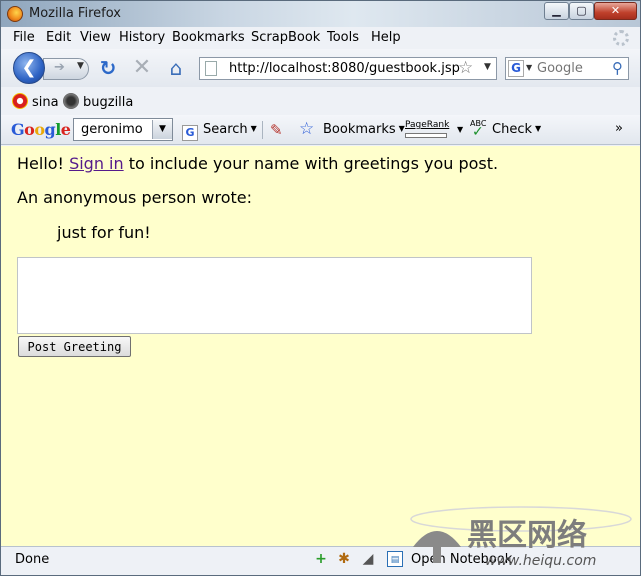  Describe the element at coordinates (208, 37) in the screenshot. I see `menu-bookmarks: Bookmarks` at that location.